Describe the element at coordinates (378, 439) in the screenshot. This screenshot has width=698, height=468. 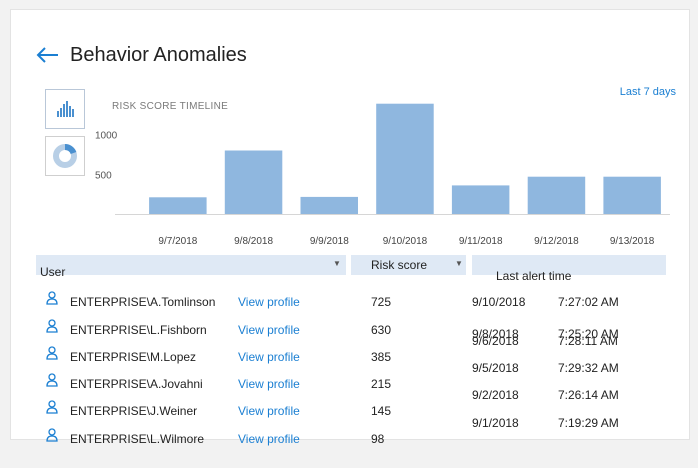
I see `risk-score-value: 98` at that location.